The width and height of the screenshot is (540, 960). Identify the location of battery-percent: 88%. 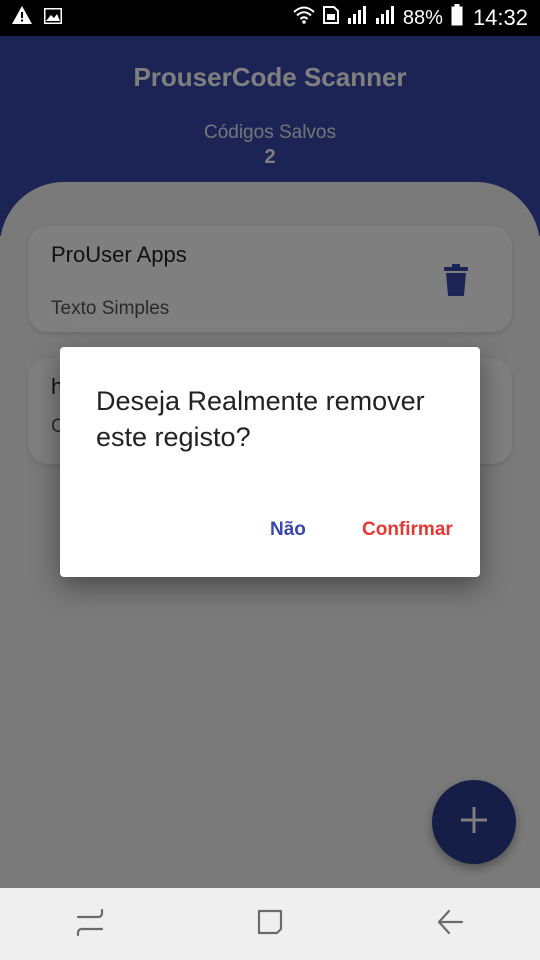
(422, 17).